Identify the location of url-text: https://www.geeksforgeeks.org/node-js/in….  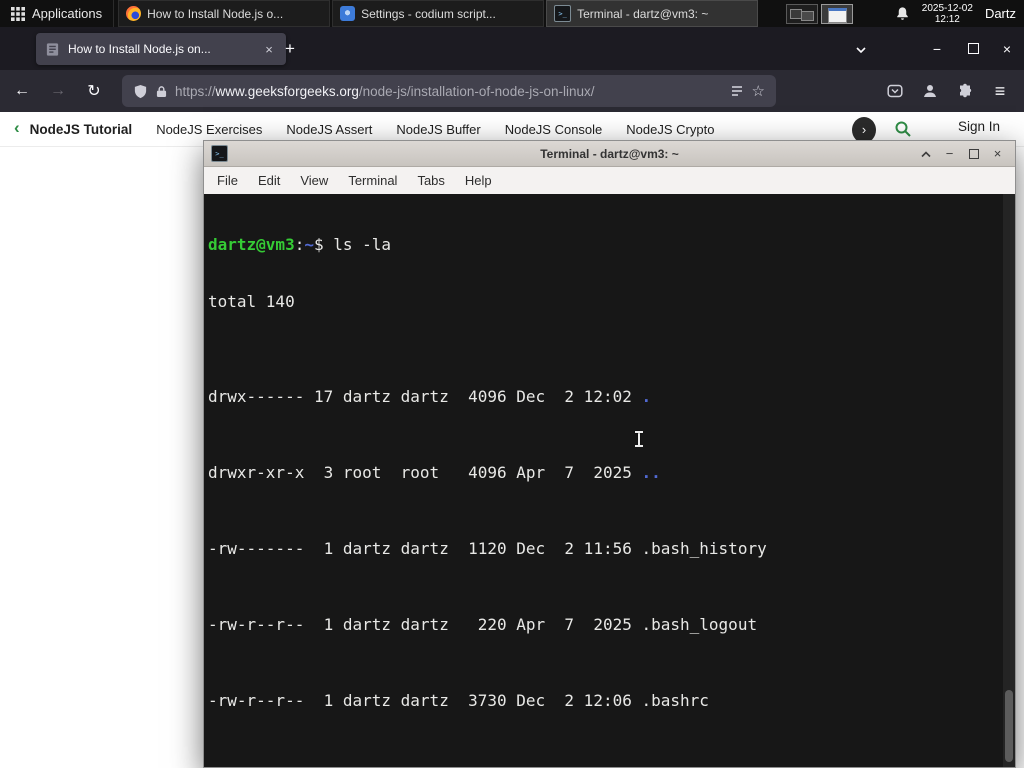
(448, 91).